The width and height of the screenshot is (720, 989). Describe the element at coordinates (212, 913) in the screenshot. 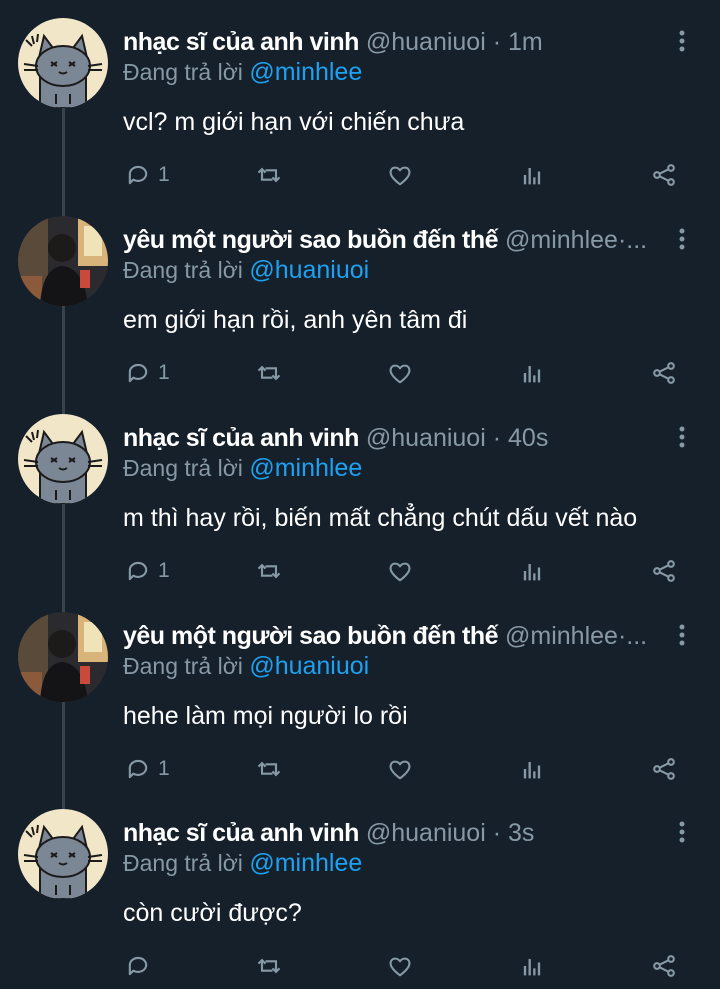

I see `tweet-text: còn cười được?` at that location.